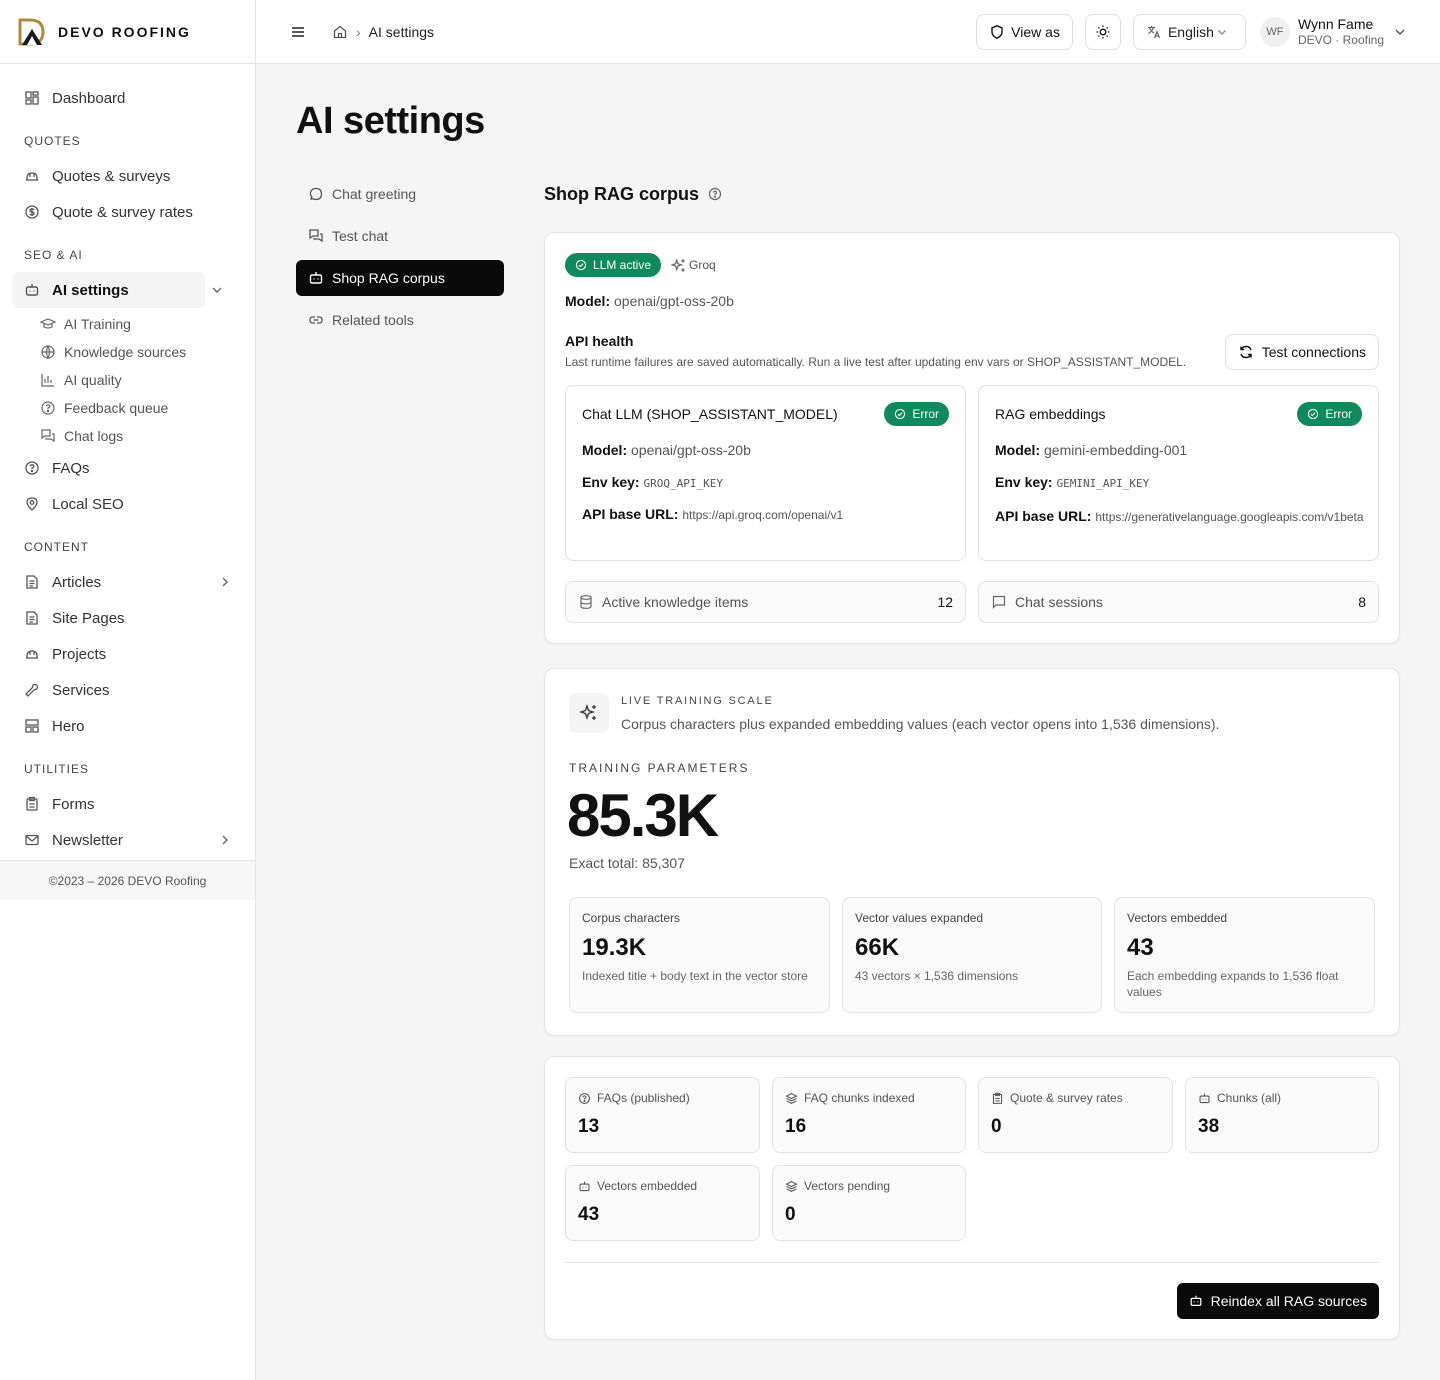 This screenshot has width=1440, height=1380. Describe the element at coordinates (127, 408) in the screenshot. I see `sidebar-subitem-feedback-queue: Feedback queue` at that location.